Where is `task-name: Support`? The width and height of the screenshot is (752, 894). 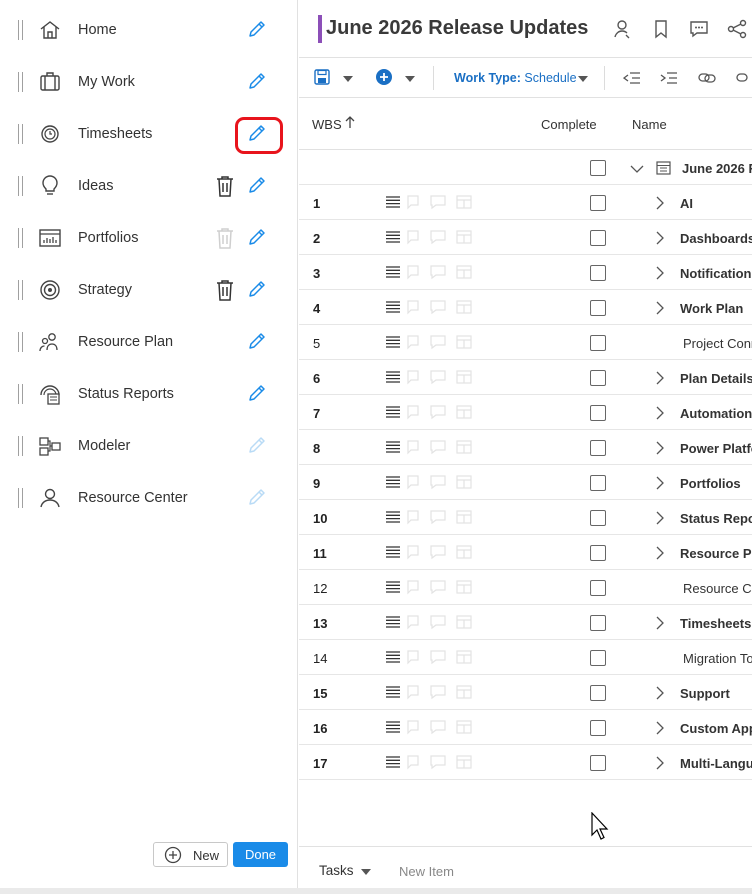
task-name: Support is located at coordinates (705, 693).